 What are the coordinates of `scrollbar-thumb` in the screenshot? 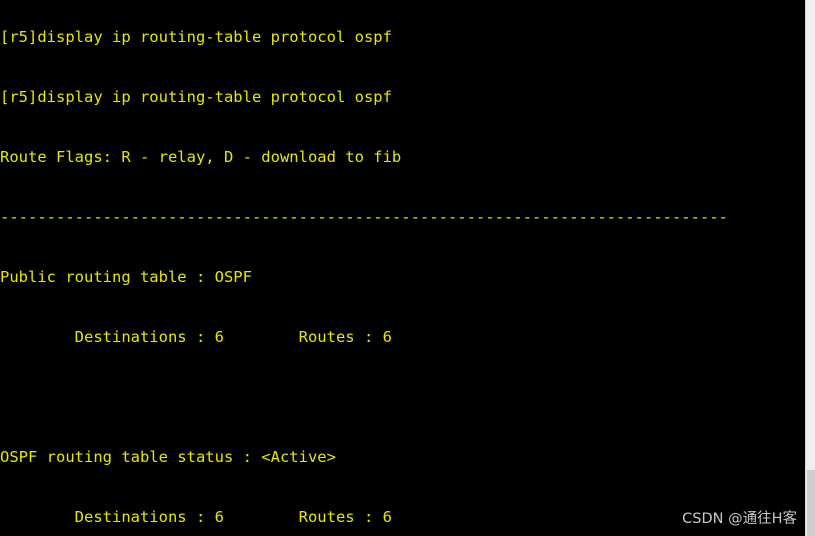 It's located at (811, 503).